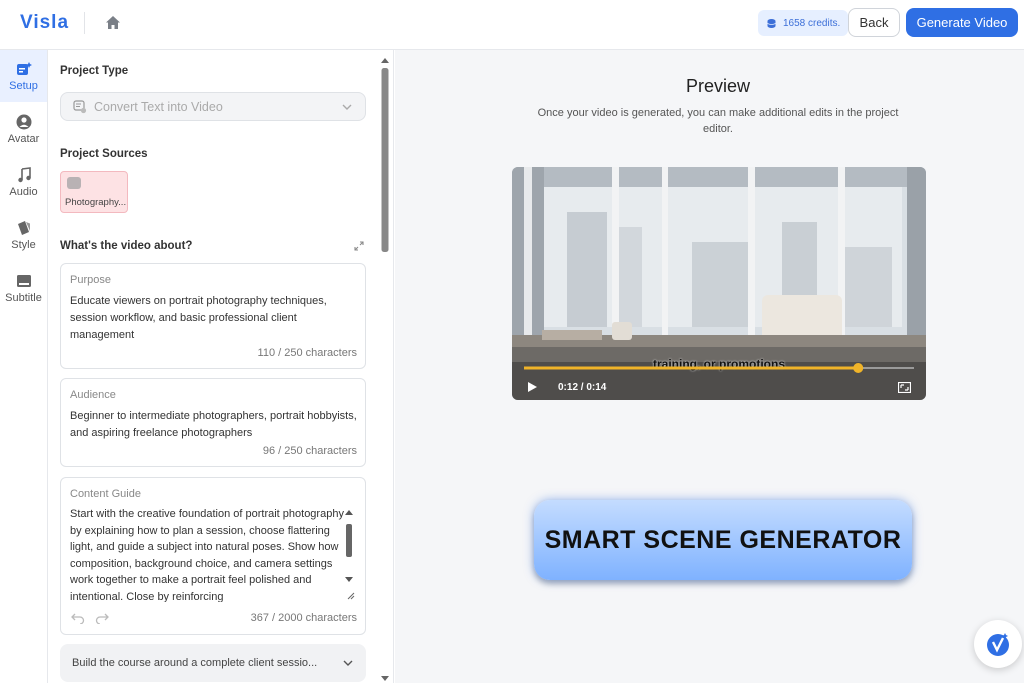  I want to click on generate-video-button: Generate Video, so click(962, 22).